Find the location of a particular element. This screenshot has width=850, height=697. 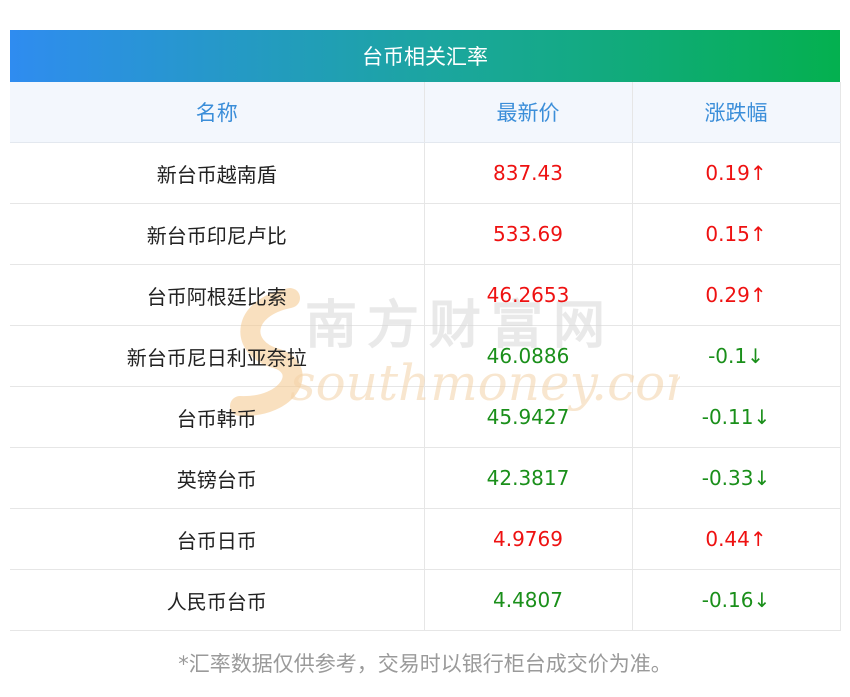

change-value: 0.44 is located at coordinates (727, 539).